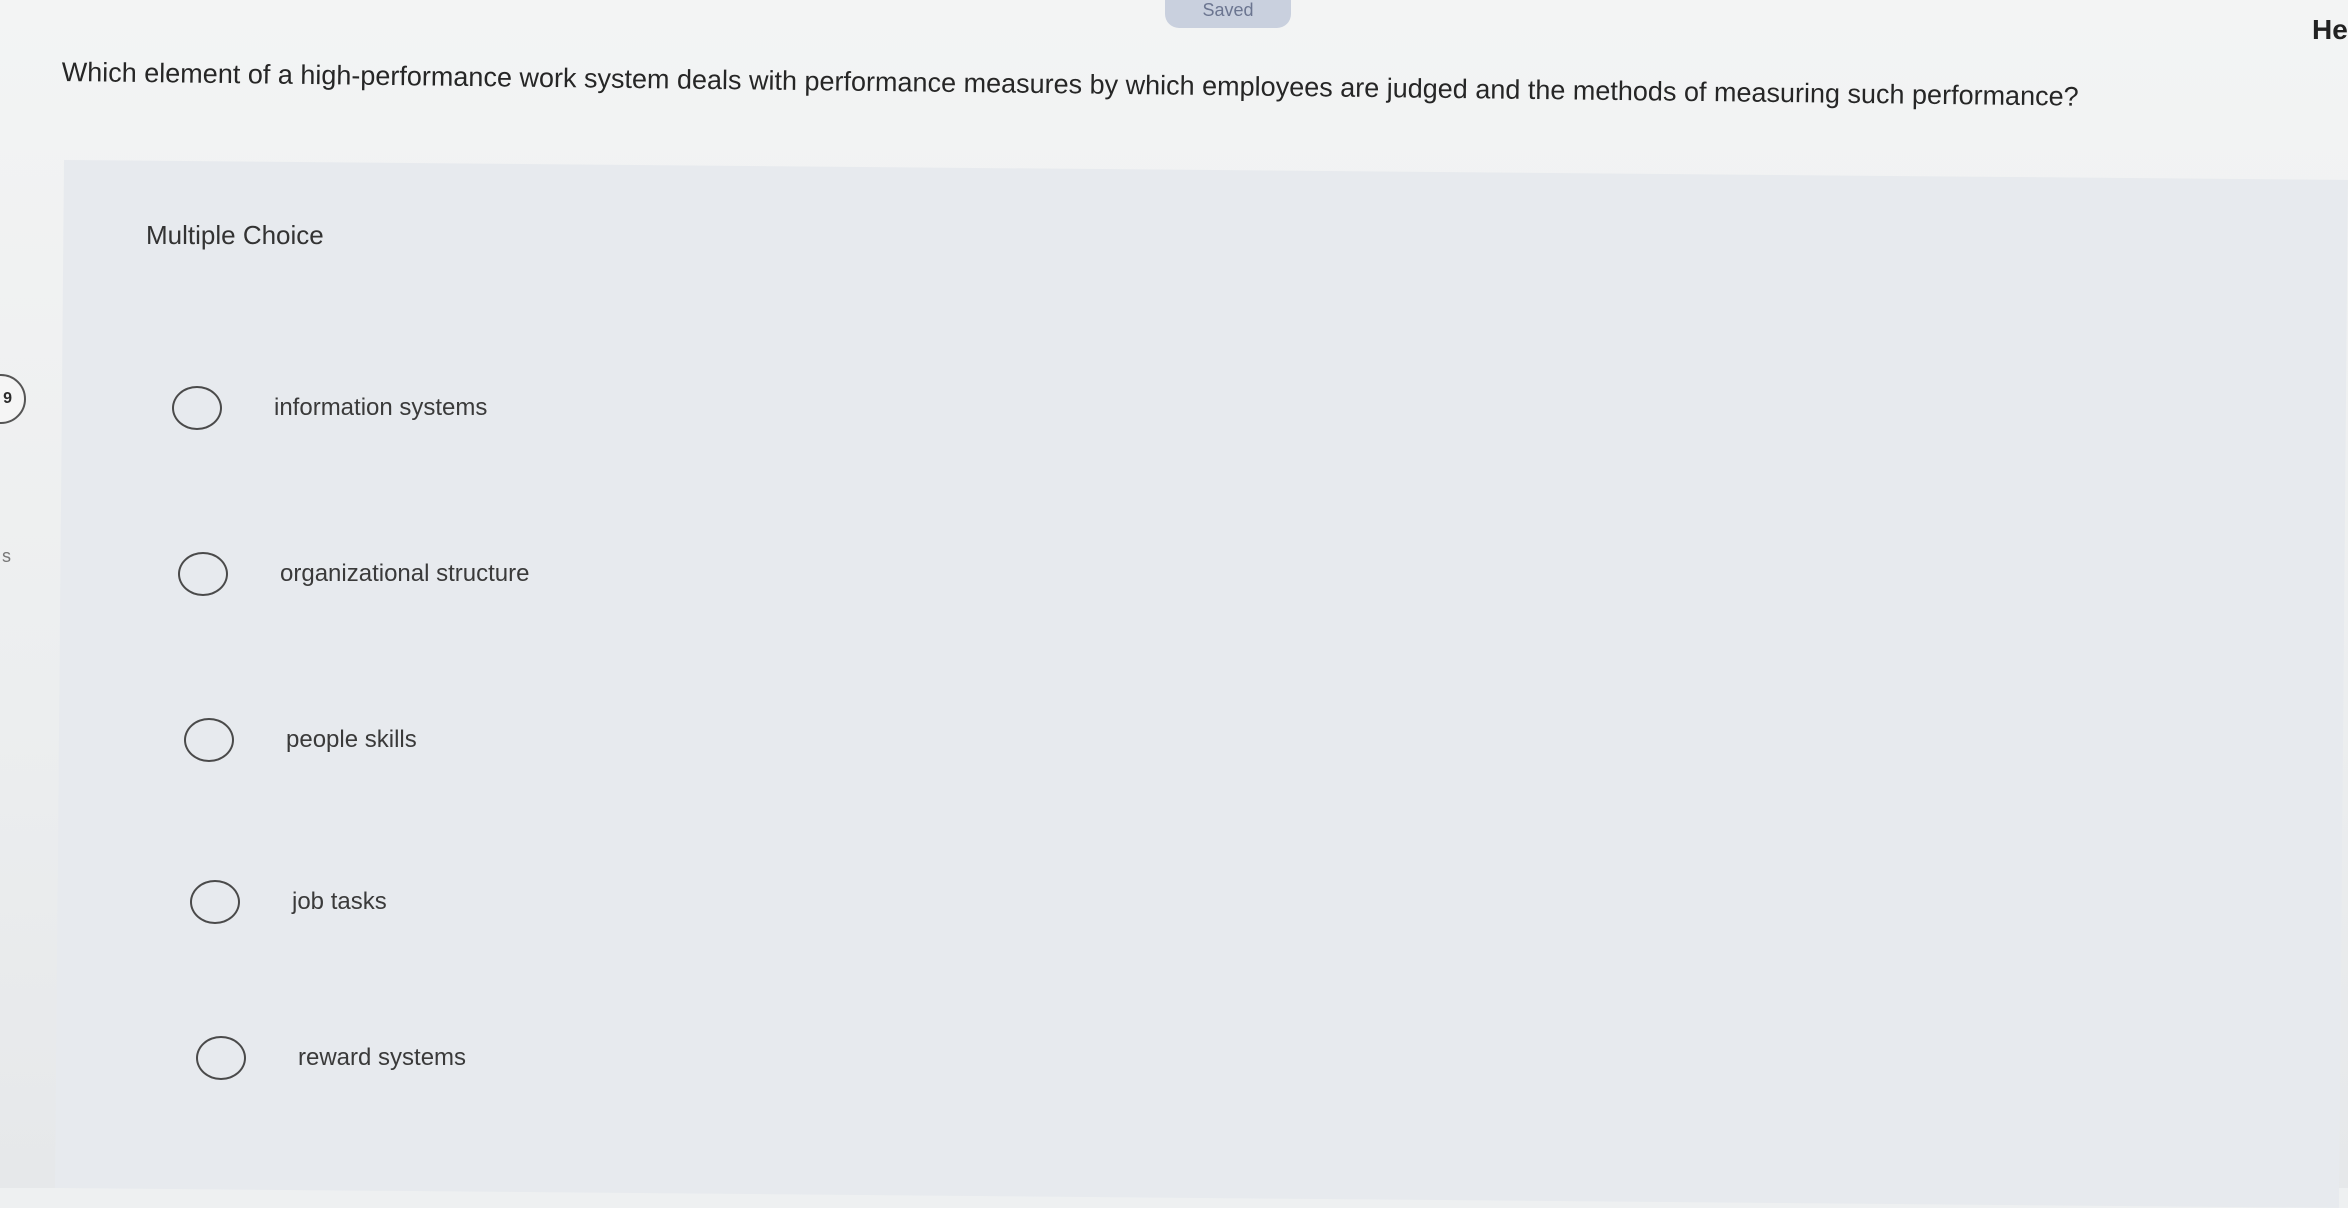  What do you see at coordinates (382, 1057) in the screenshot?
I see `option-label: reward systems` at bounding box center [382, 1057].